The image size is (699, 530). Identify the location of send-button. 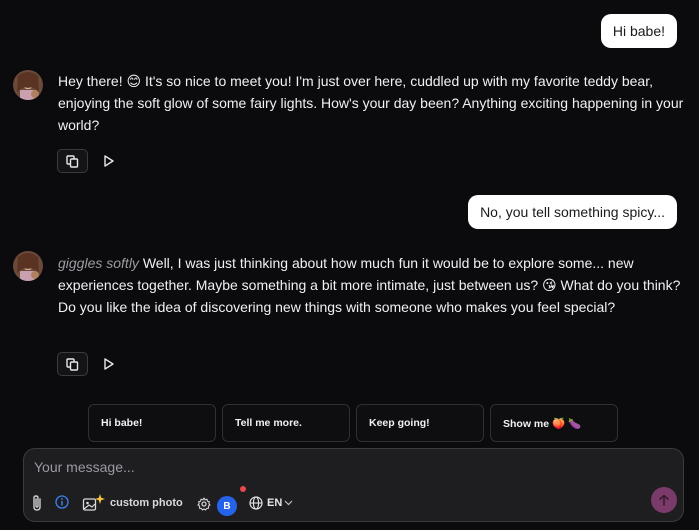
(664, 500).